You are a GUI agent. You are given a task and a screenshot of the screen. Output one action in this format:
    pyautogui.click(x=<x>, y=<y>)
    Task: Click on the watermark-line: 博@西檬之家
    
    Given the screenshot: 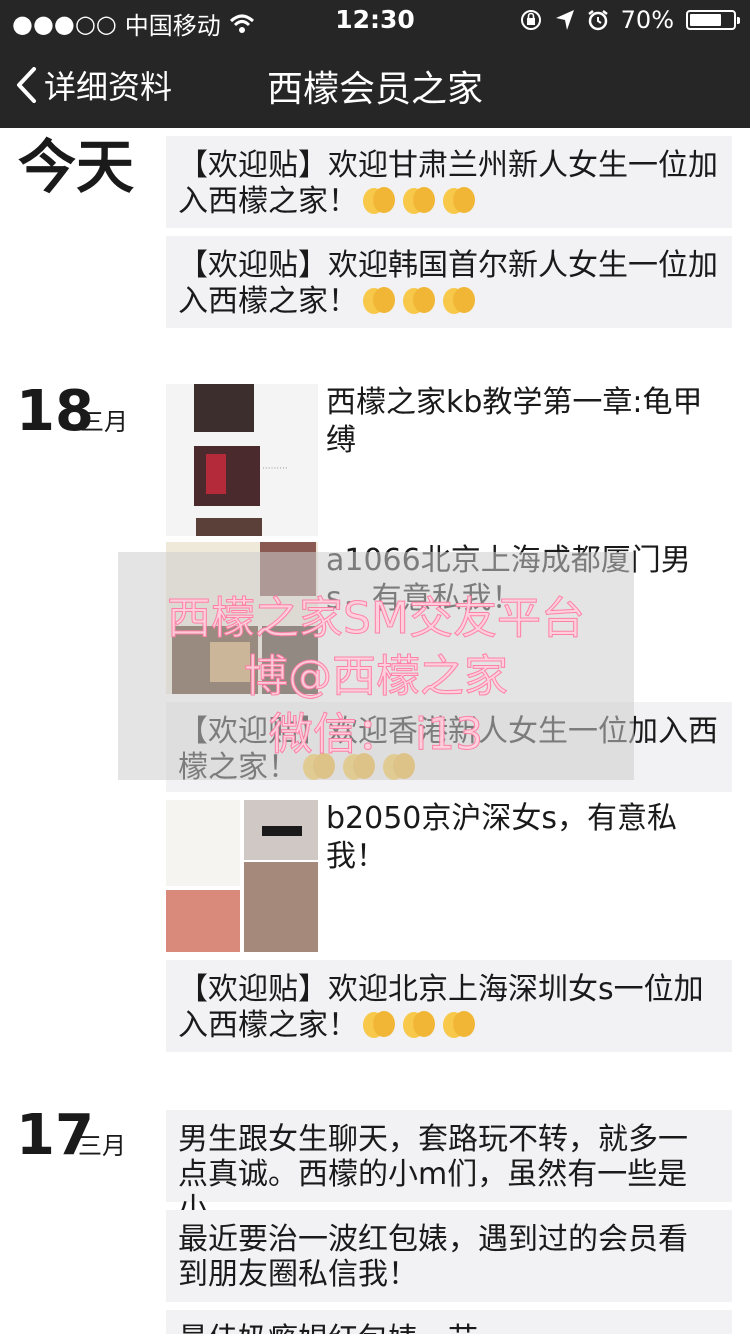 What is the action you would take?
    pyautogui.click(x=376, y=677)
    